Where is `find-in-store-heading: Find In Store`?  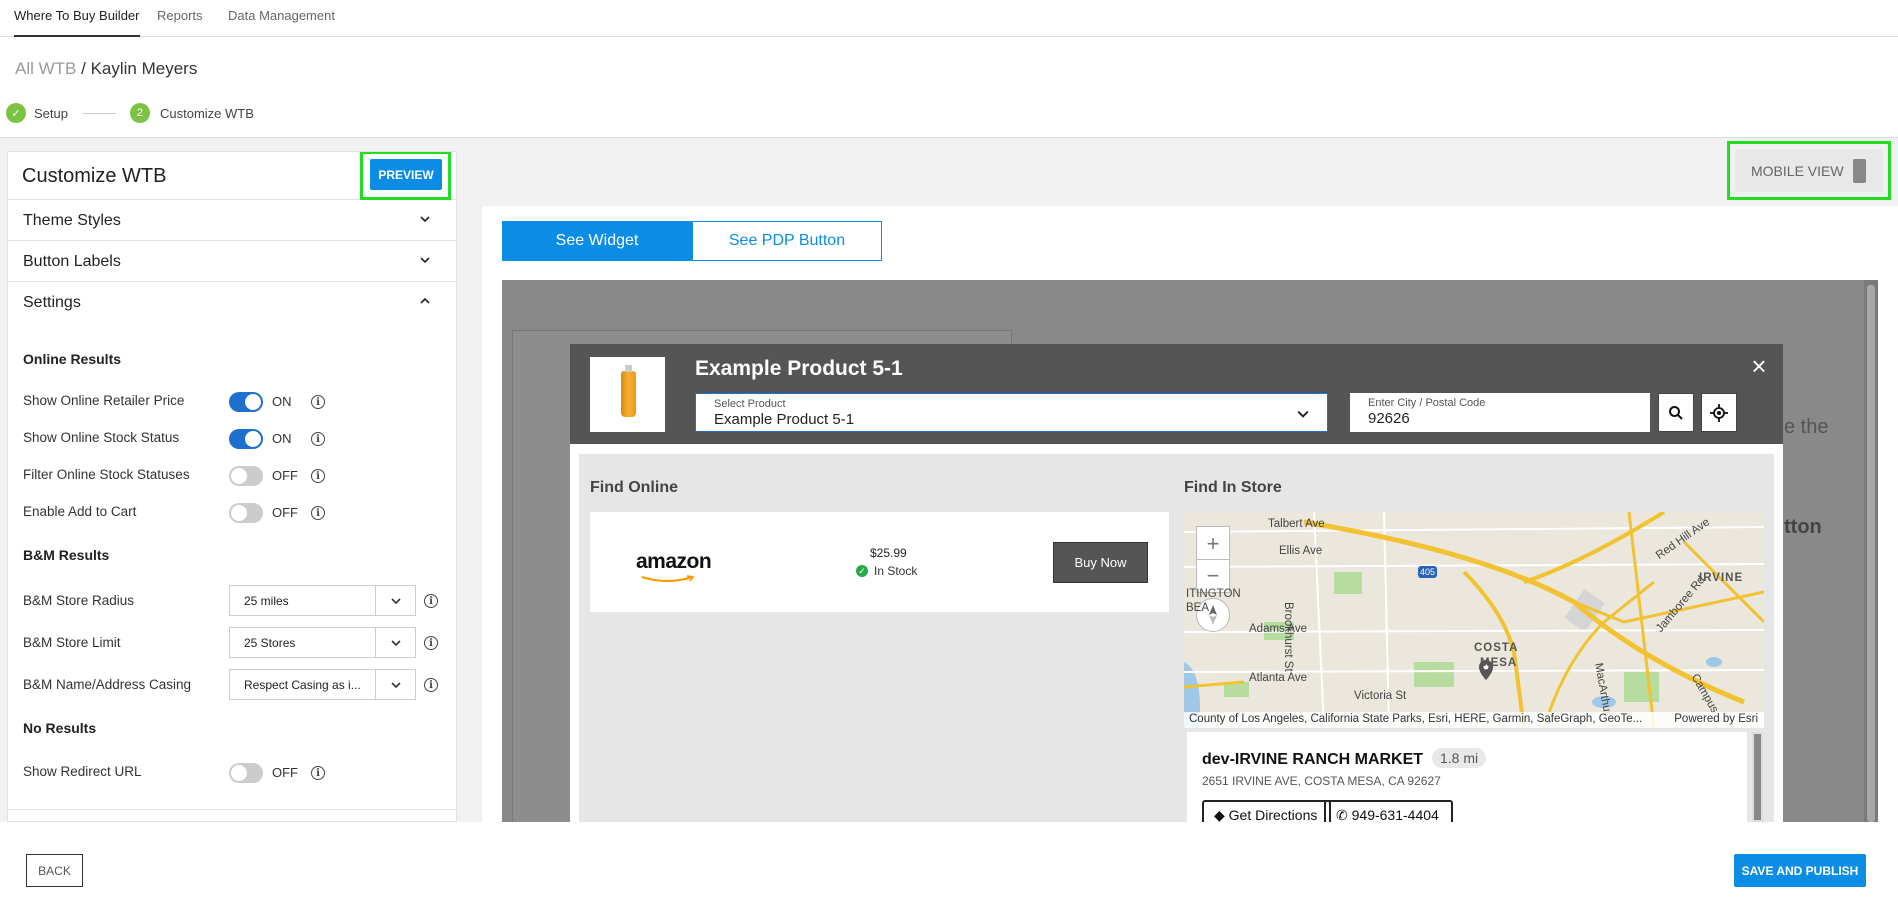
find-in-store-heading: Find In Store is located at coordinates (1233, 487).